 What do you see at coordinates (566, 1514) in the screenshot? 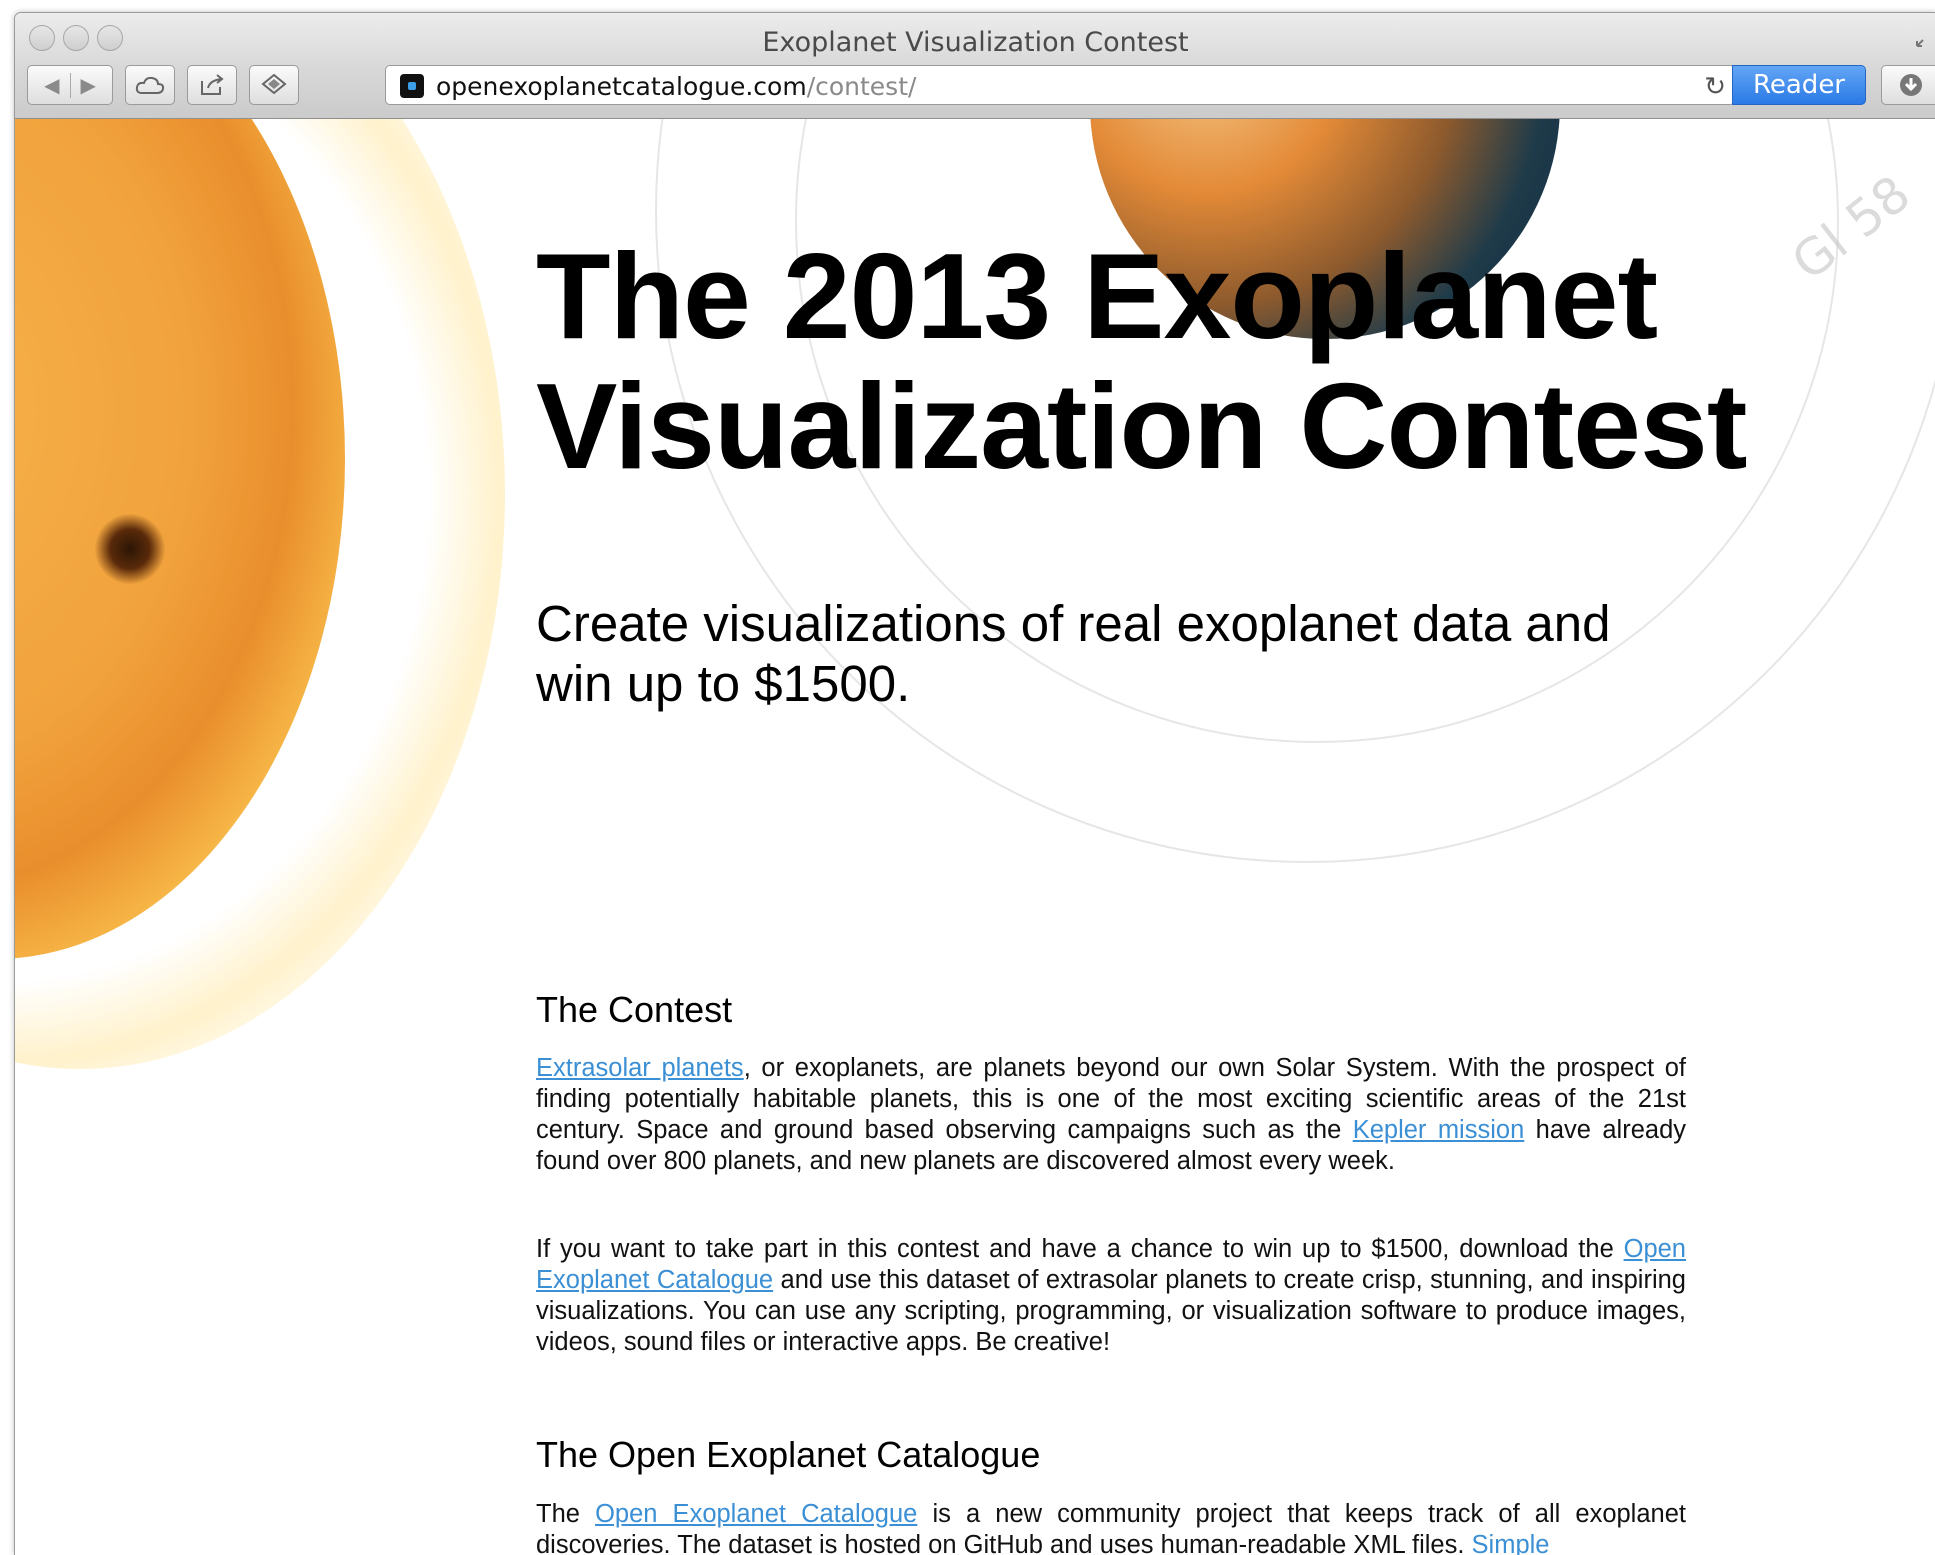
I see `paragraph-text: The` at bounding box center [566, 1514].